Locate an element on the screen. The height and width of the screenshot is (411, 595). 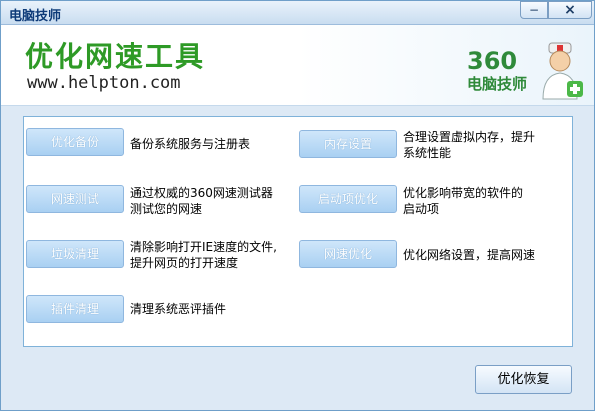
title-bar: 电脑技师 − × is located at coordinates (297, 13).